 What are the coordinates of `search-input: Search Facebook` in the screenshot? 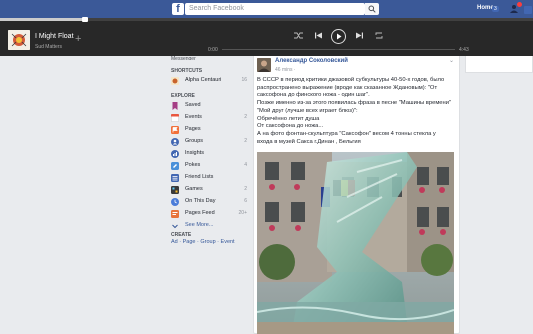 It's located at (275, 9).